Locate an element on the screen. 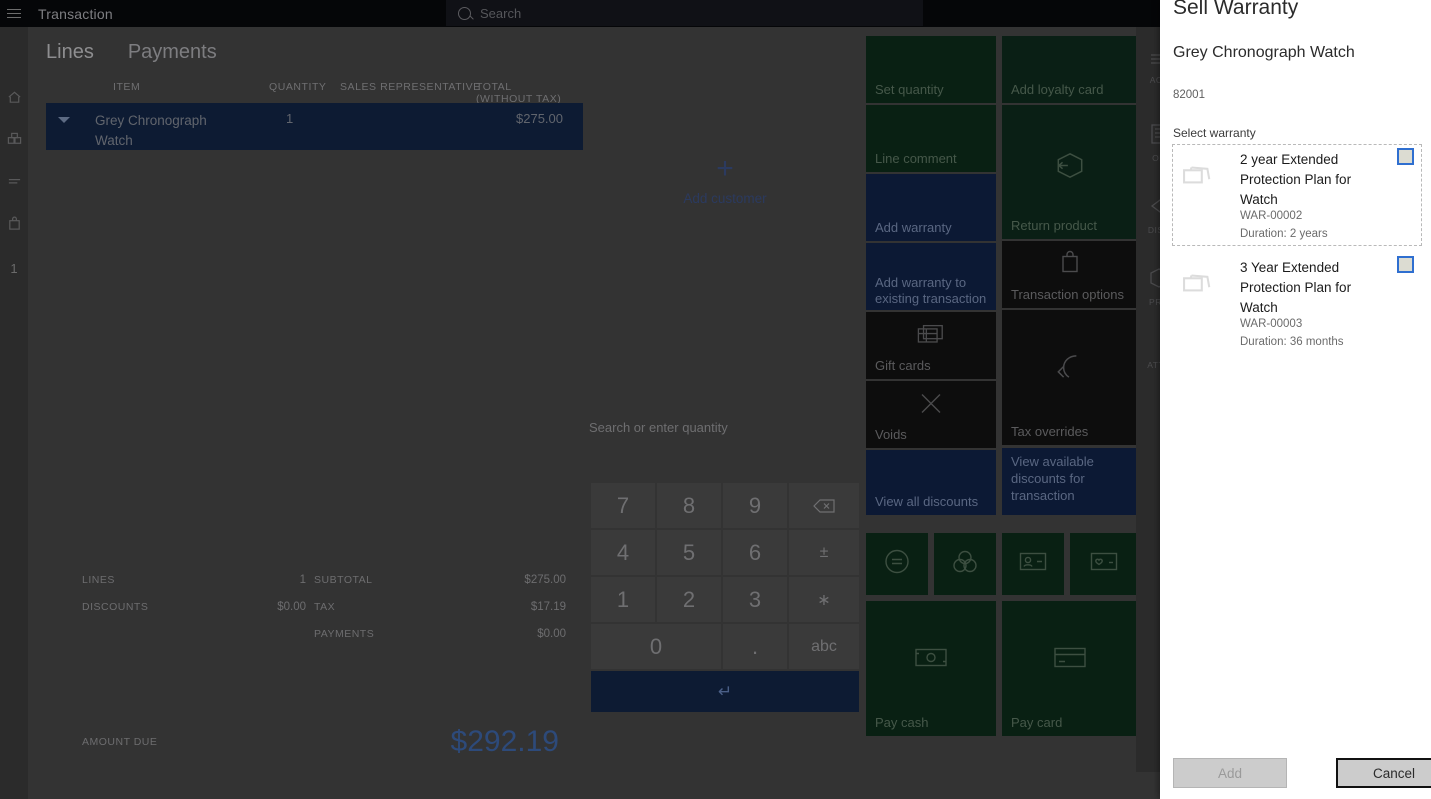 Image resolution: width=1431 pixels, height=799 pixels. sidebar-item-lines is located at coordinates (14, 184).